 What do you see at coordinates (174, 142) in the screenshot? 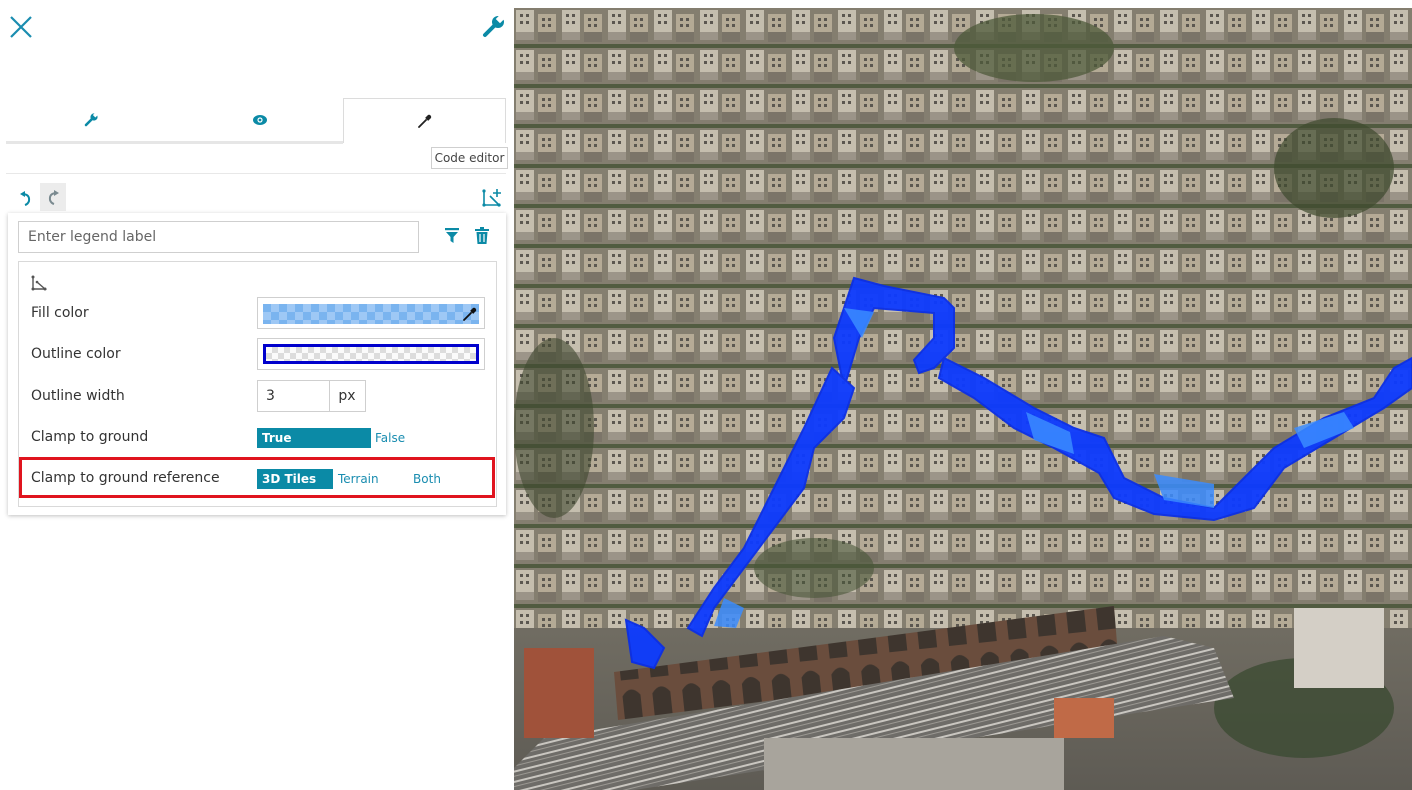
I see `tab-underline` at bounding box center [174, 142].